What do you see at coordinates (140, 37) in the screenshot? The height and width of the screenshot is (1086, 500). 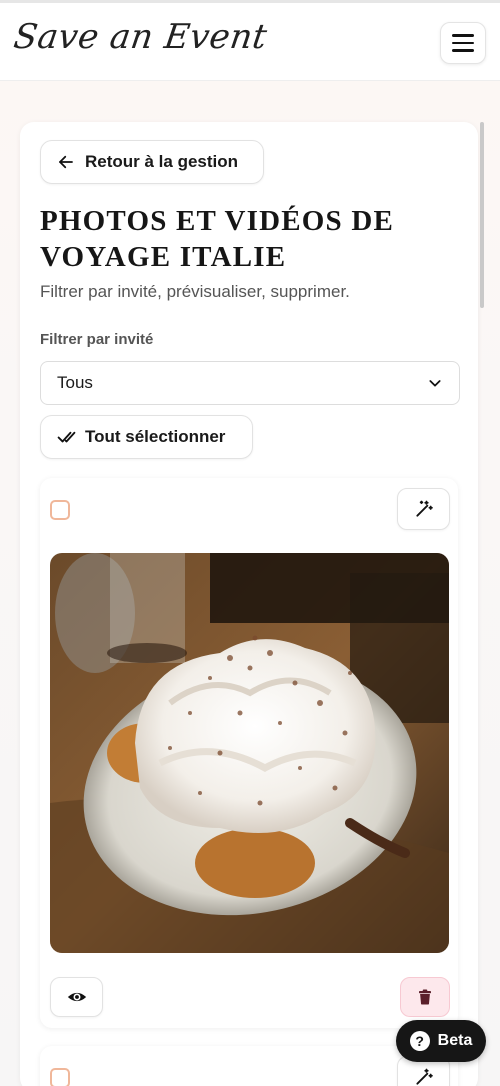 I see `logo: Save an Event` at bounding box center [140, 37].